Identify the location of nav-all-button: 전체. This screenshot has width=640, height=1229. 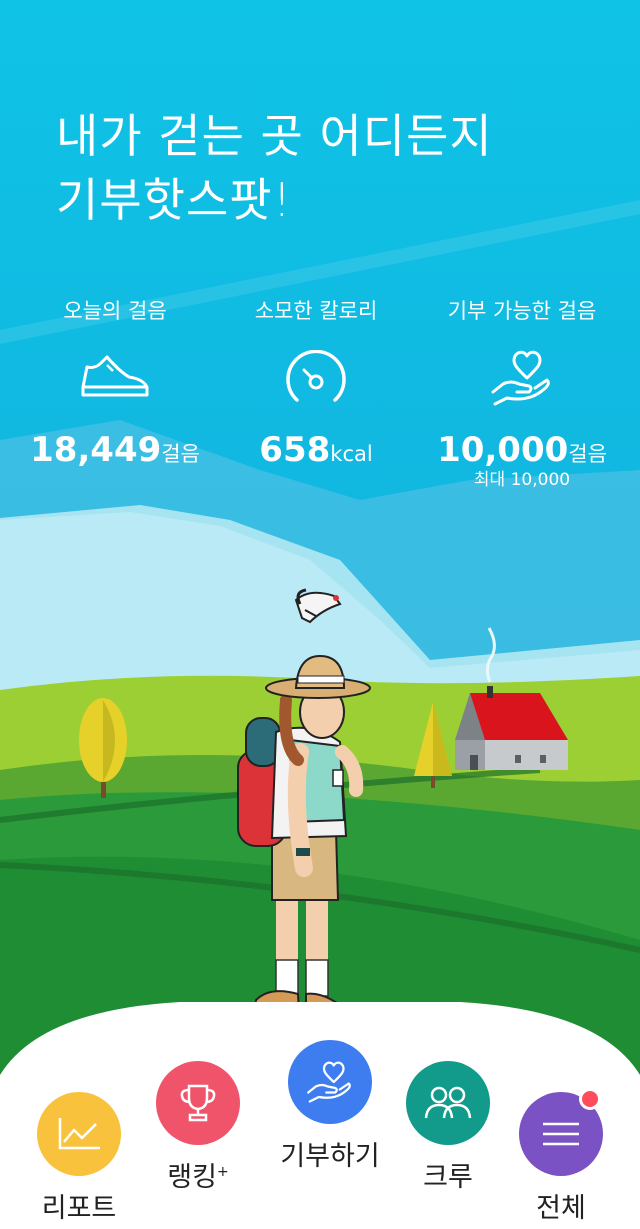
(561, 1156).